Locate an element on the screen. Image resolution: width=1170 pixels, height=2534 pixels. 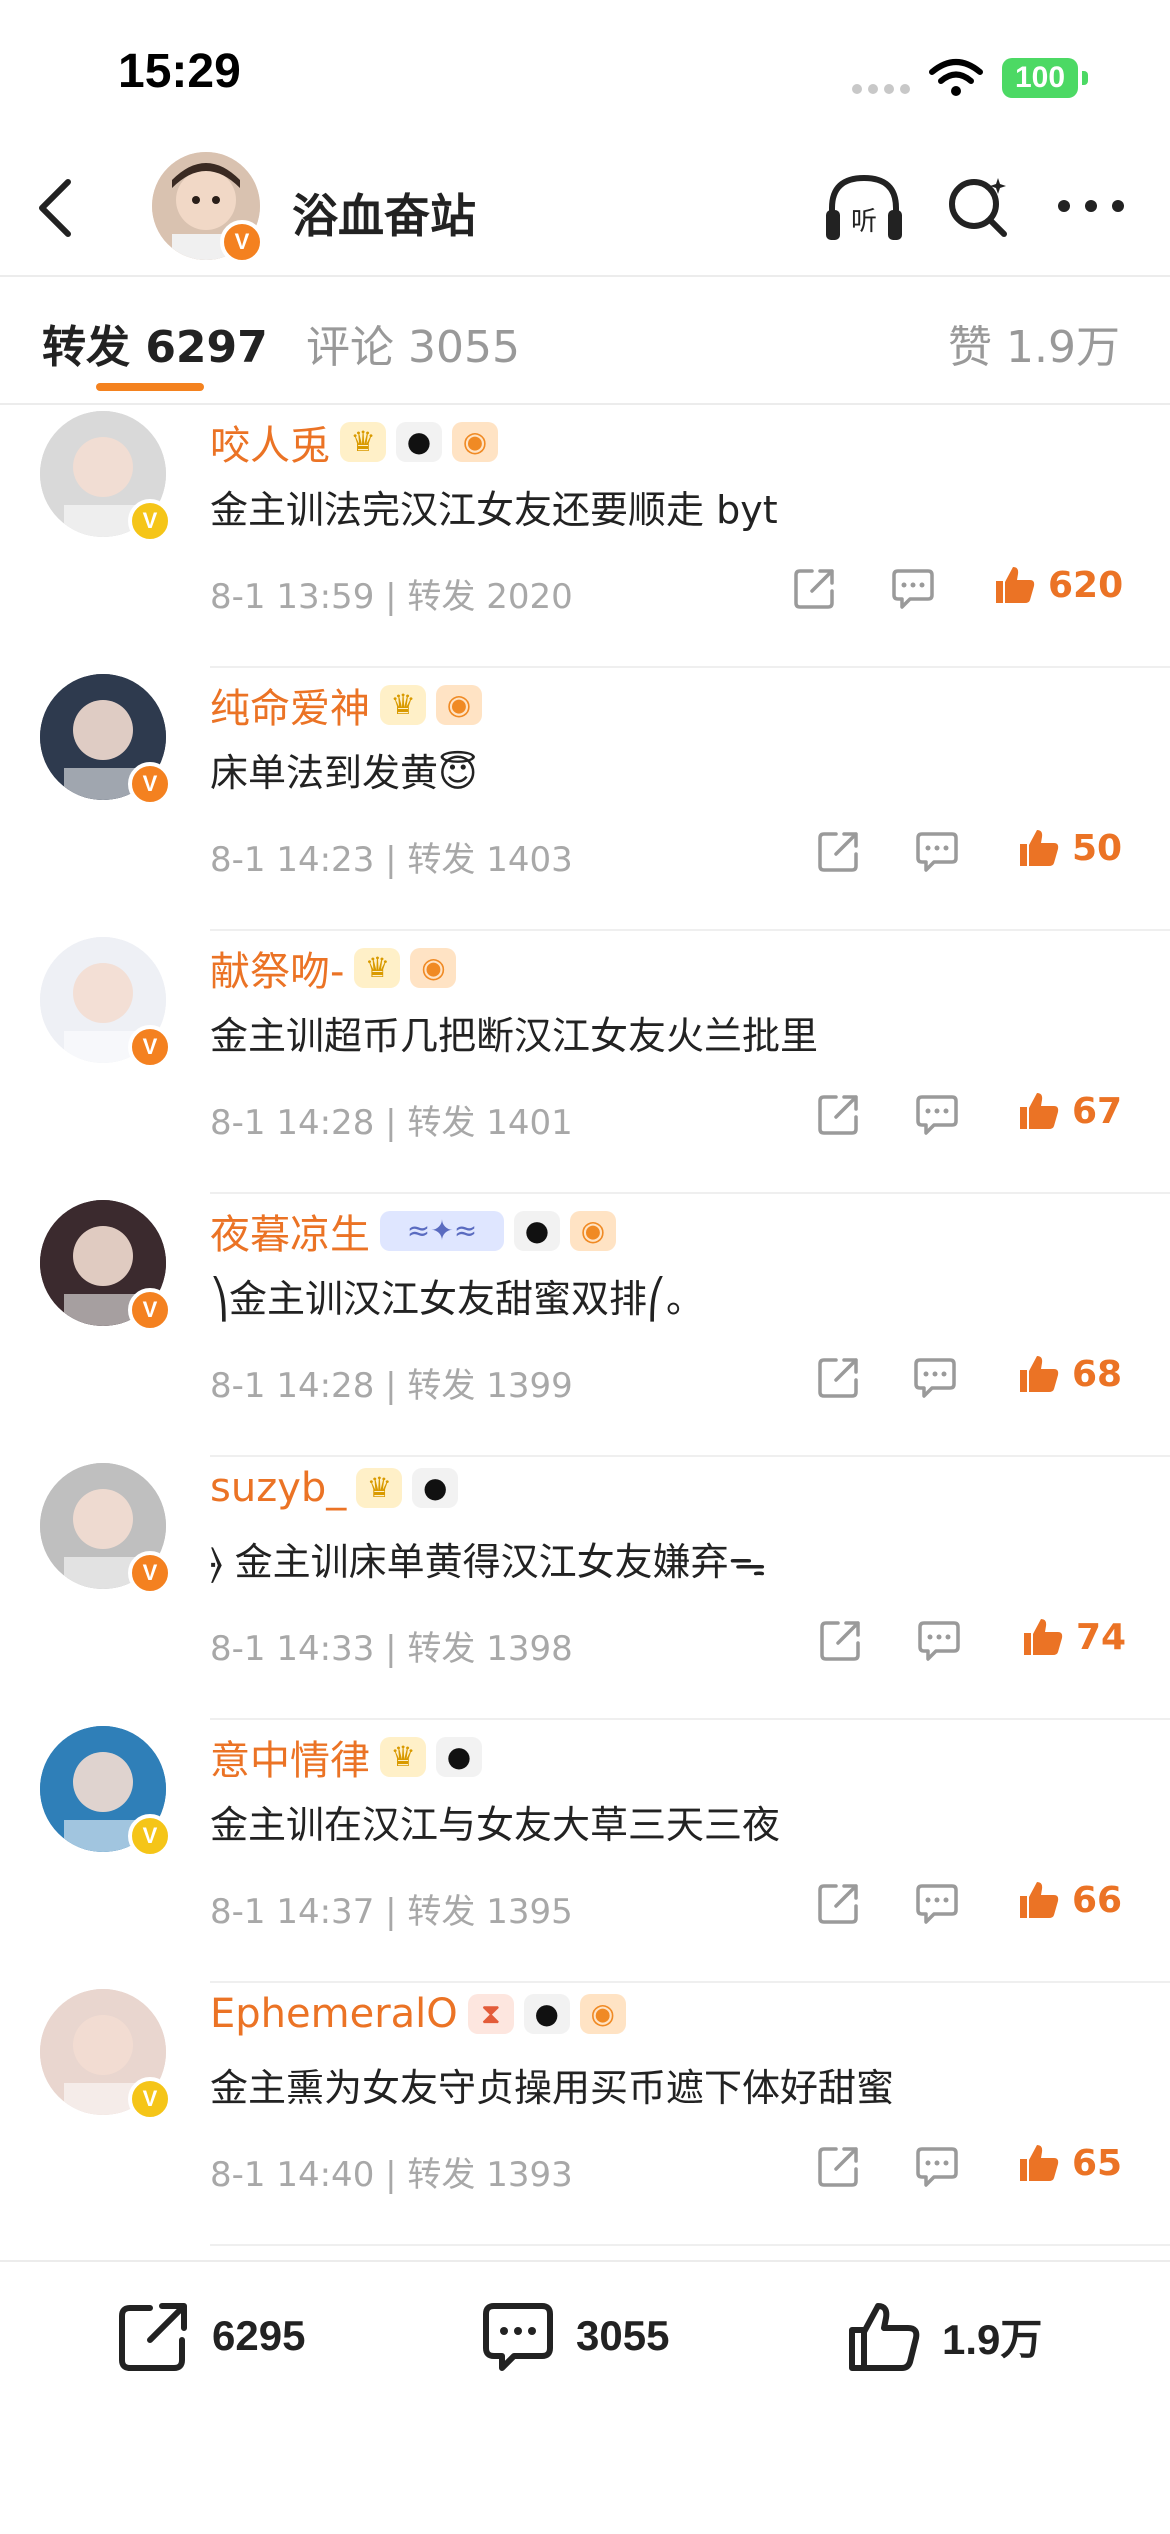
like-button: 66 is located at coordinates (1069, 1900).